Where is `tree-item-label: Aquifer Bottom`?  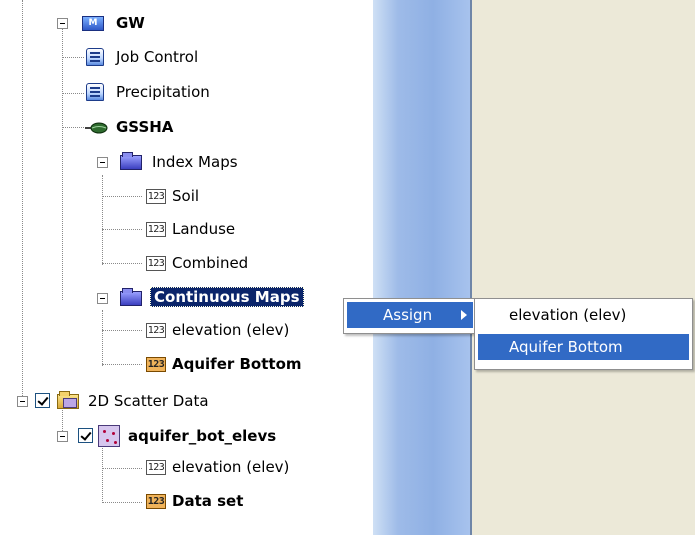 tree-item-label: Aquifer Bottom is located at coordinates (237, 364).